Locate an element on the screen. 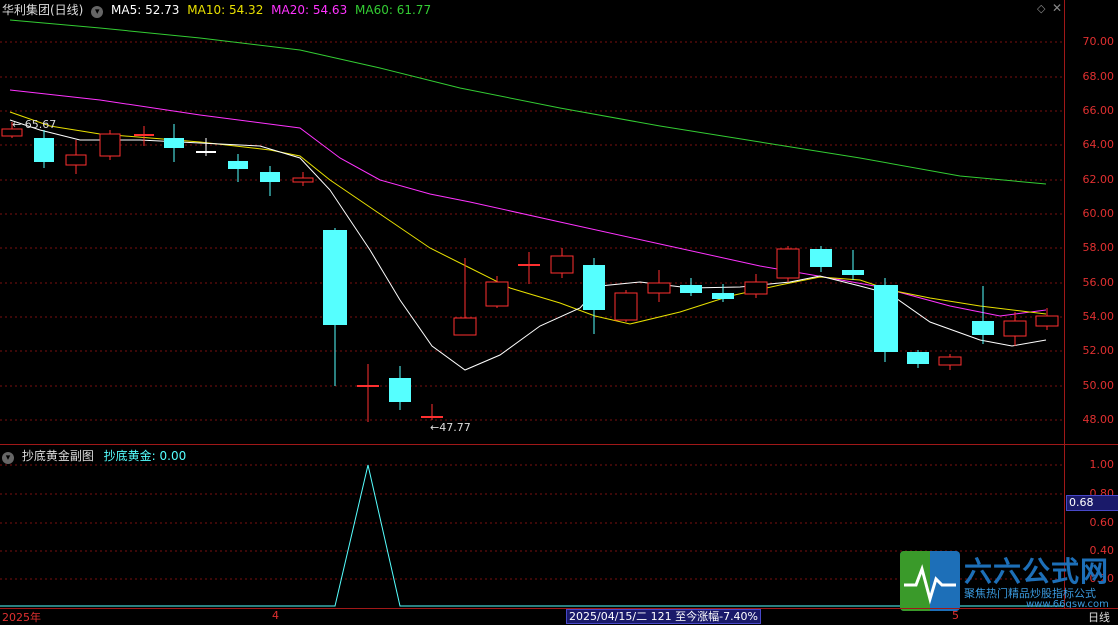  candle-doji is located at coordinates (206, 147).